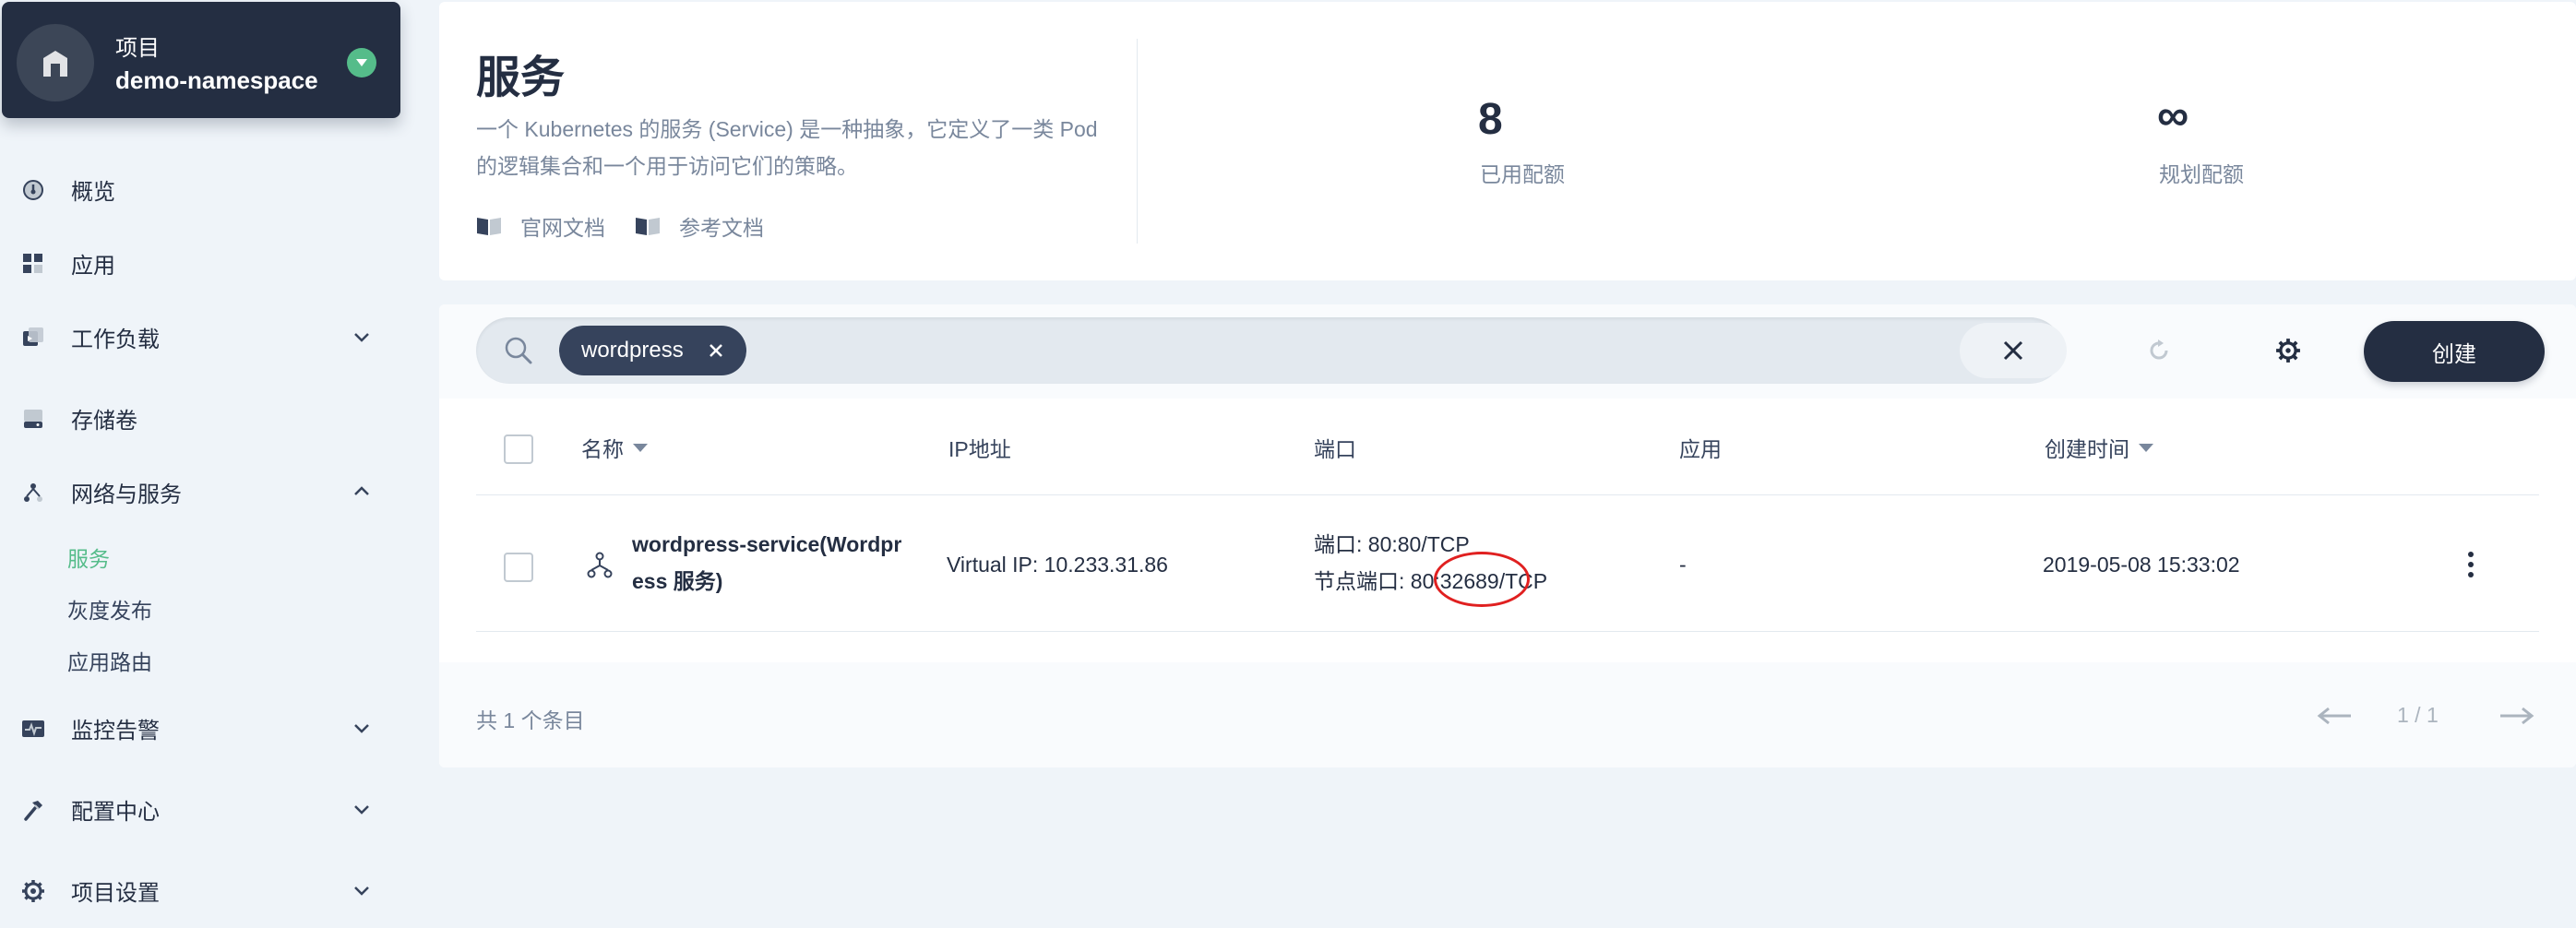 This screenshot has height=928, width=2576. Describe the element at coordinates (521, 78) in the screenshot. I see `page-title: 服务` at that location.